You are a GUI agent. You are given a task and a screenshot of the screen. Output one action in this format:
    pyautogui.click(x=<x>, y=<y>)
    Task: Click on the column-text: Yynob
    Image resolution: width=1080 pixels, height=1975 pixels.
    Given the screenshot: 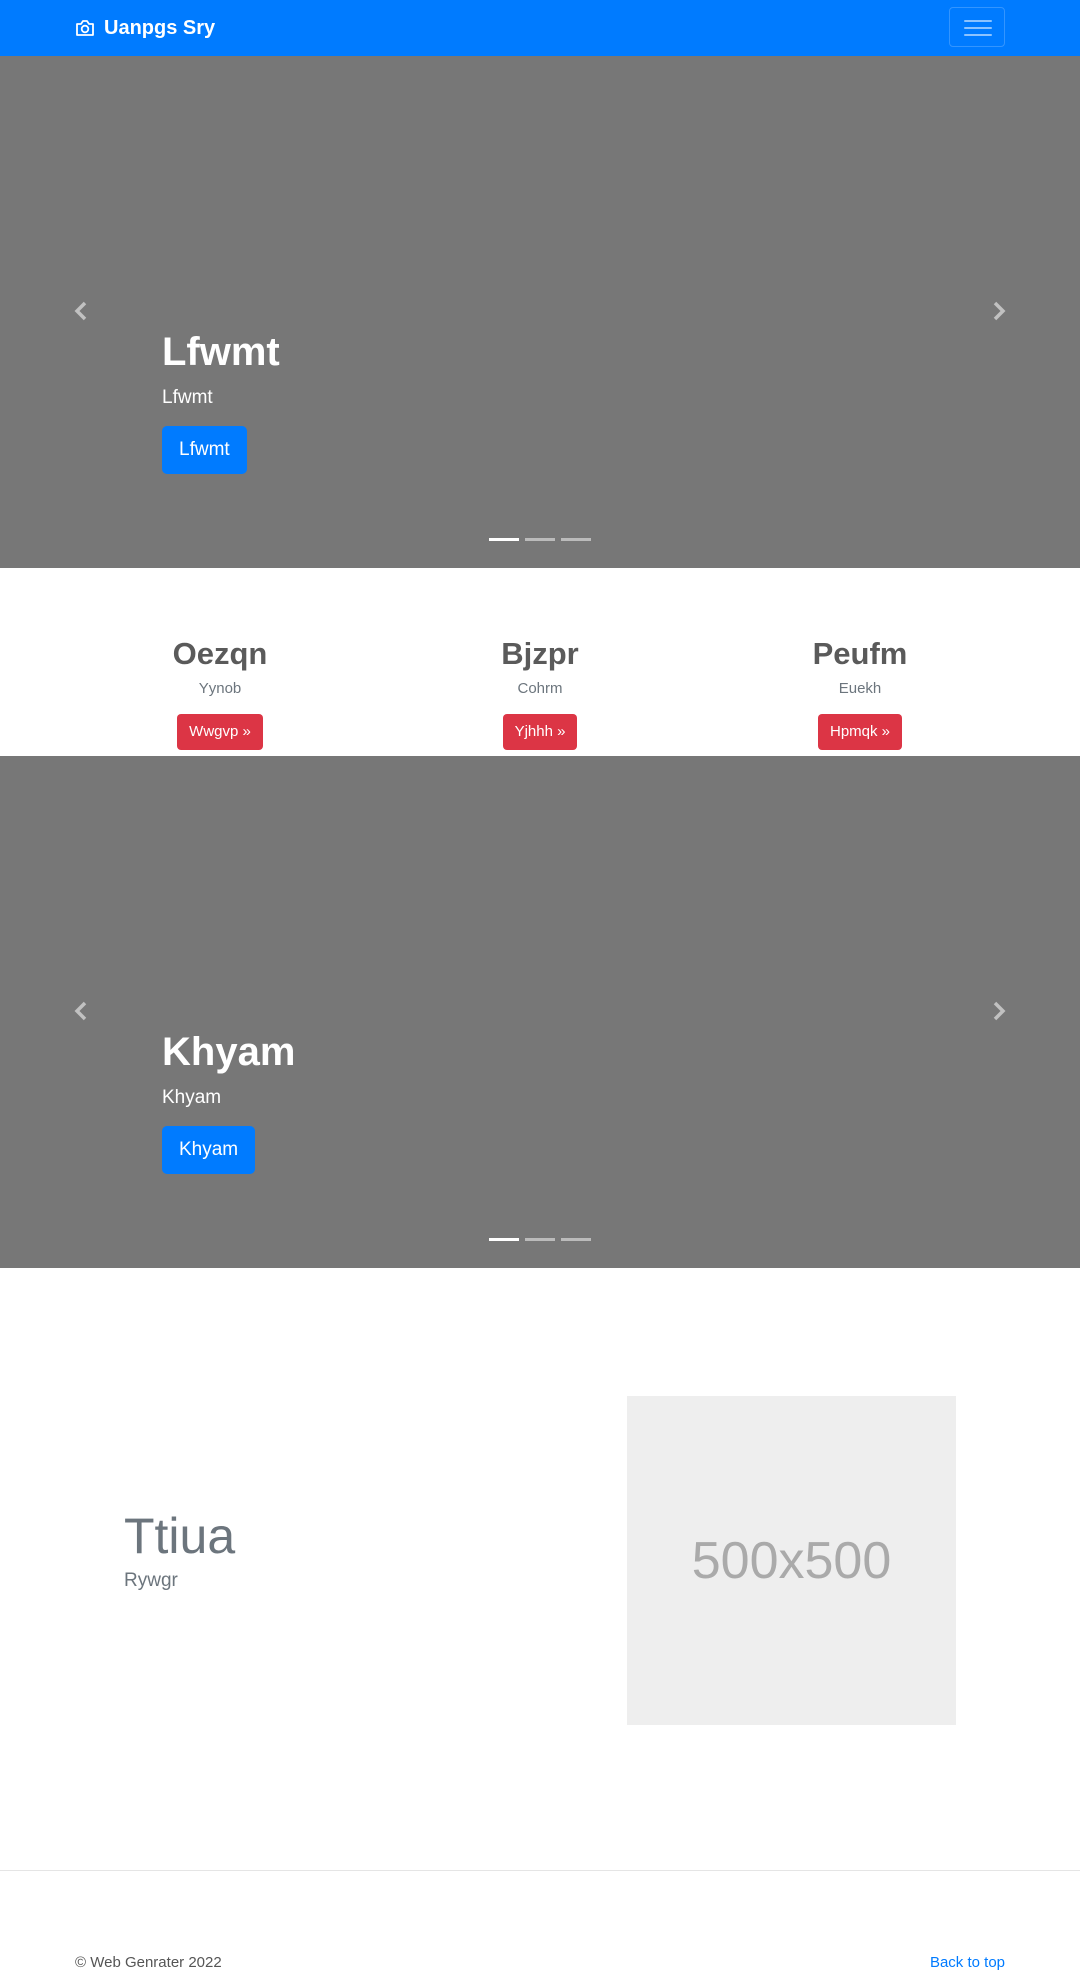 What is the action you would take?
    pyautogui.click(x=220, y=688)
    